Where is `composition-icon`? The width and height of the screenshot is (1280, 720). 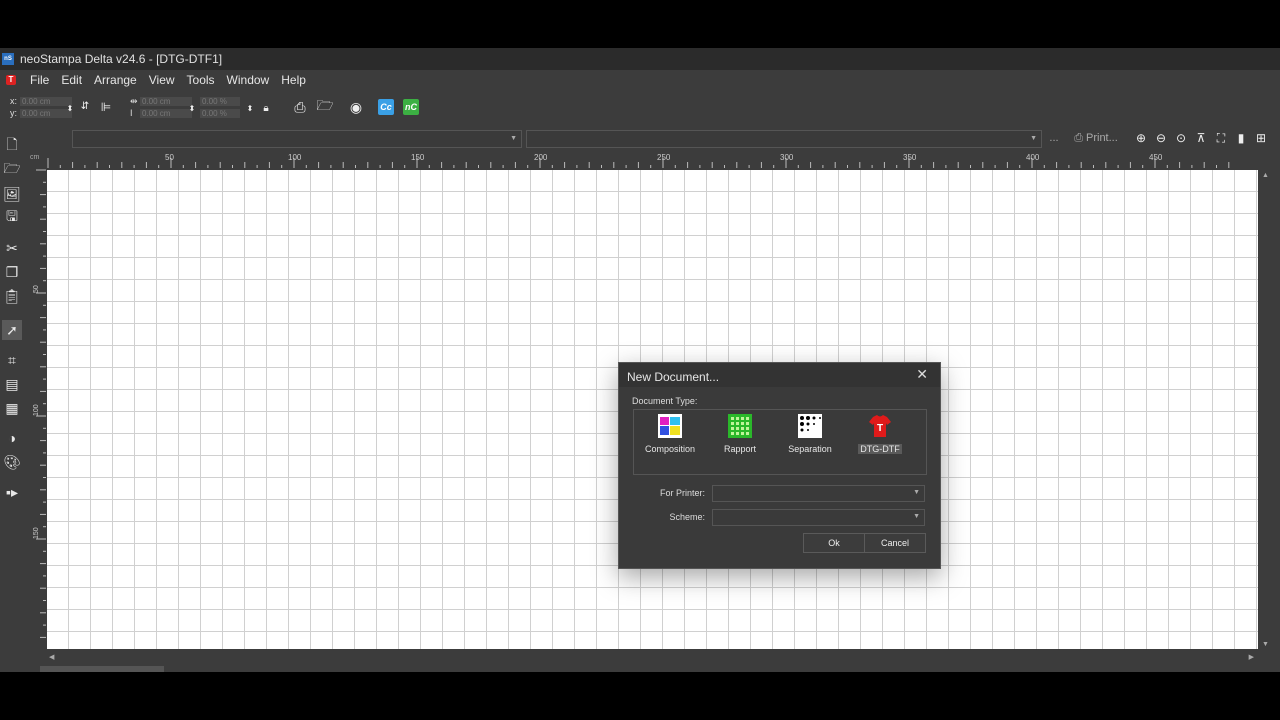
composition-icon is located at coordinates (670, 426).